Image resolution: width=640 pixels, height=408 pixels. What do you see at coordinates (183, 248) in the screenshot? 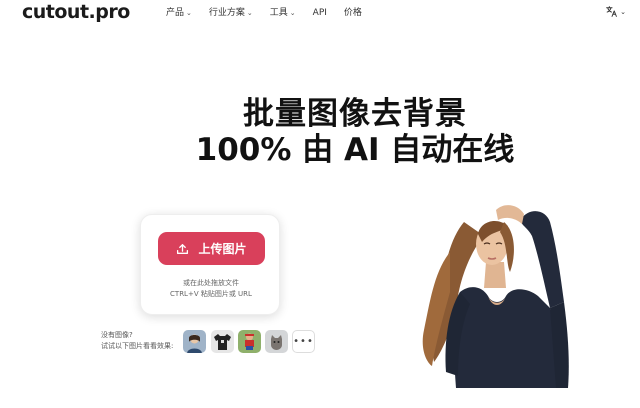
I see `upload-icon` at bounding box center [183, 248].